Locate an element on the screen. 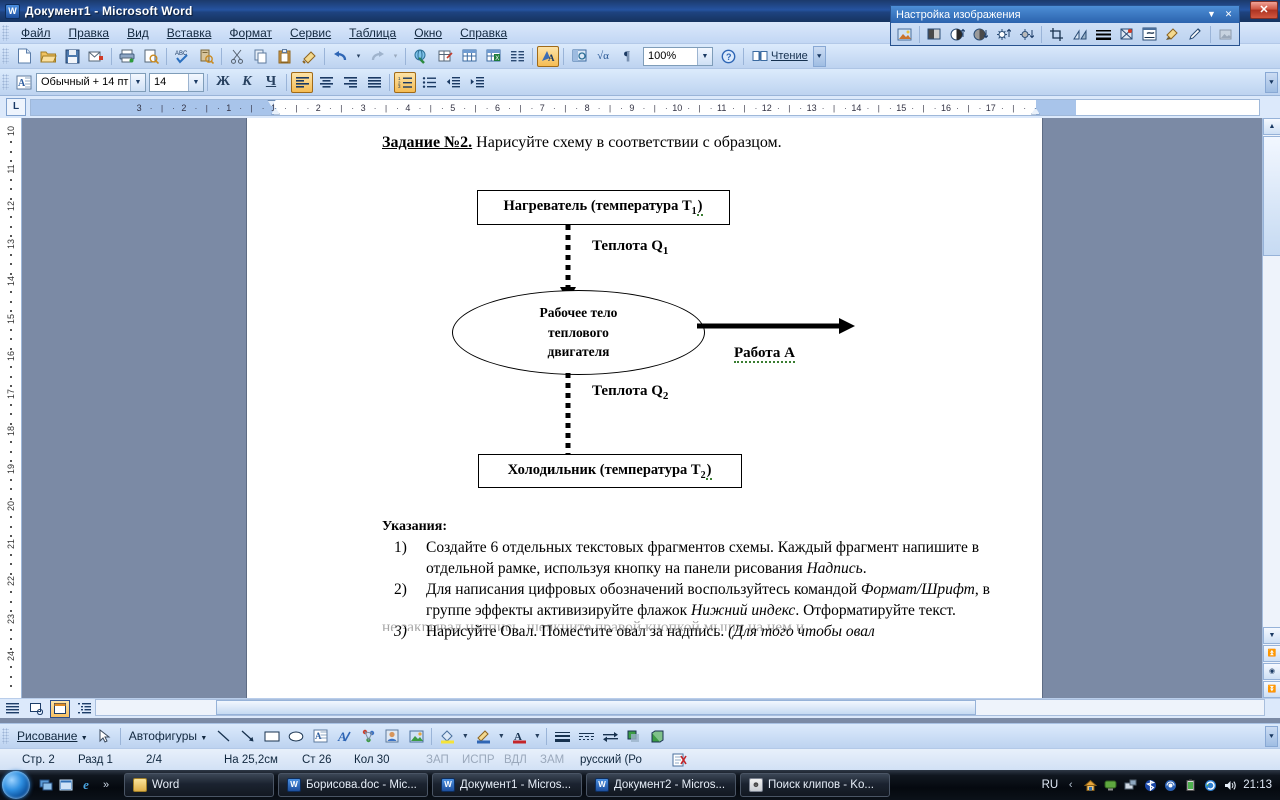  zoom-combo: 100% ▼ is located at coordinates (678, 56).